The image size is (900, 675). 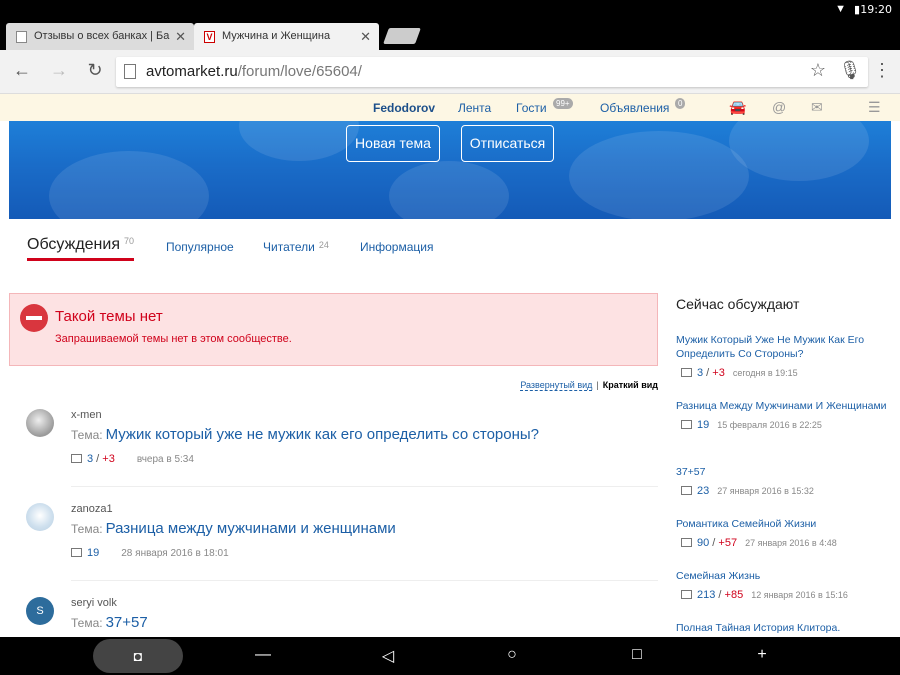 I want to click on sidebar-topic-link: Семейная Жизнь, so click(x=783, y=576).